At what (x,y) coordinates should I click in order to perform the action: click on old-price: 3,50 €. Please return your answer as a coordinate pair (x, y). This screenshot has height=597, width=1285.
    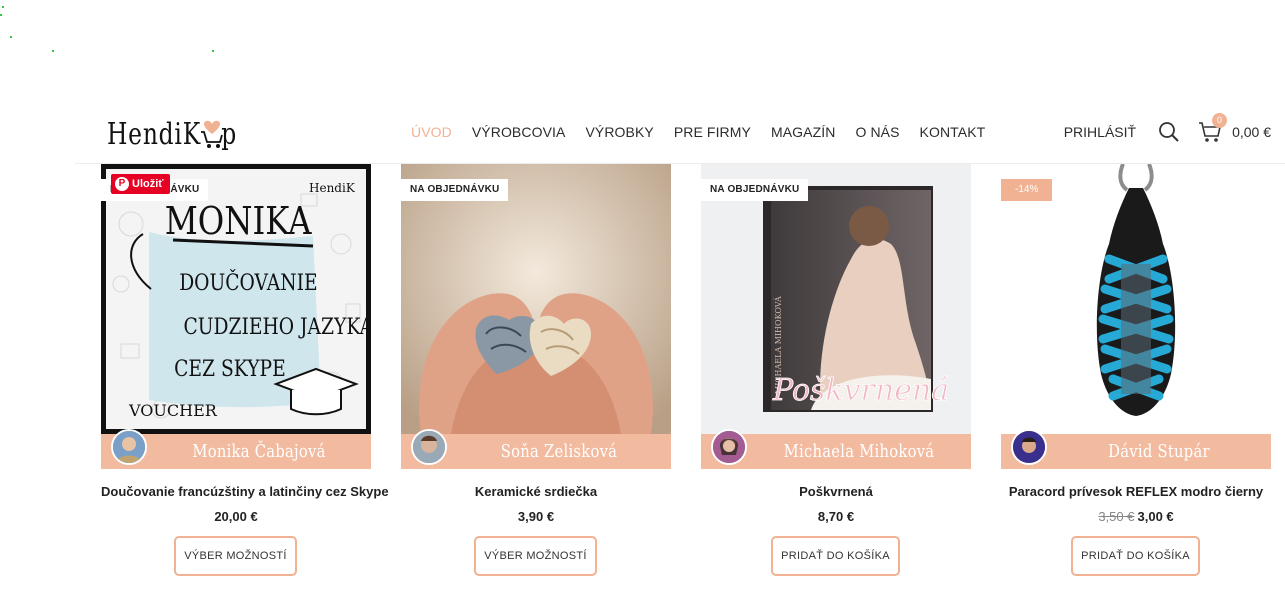
    Looking at the image, I should click on (1116, 516).